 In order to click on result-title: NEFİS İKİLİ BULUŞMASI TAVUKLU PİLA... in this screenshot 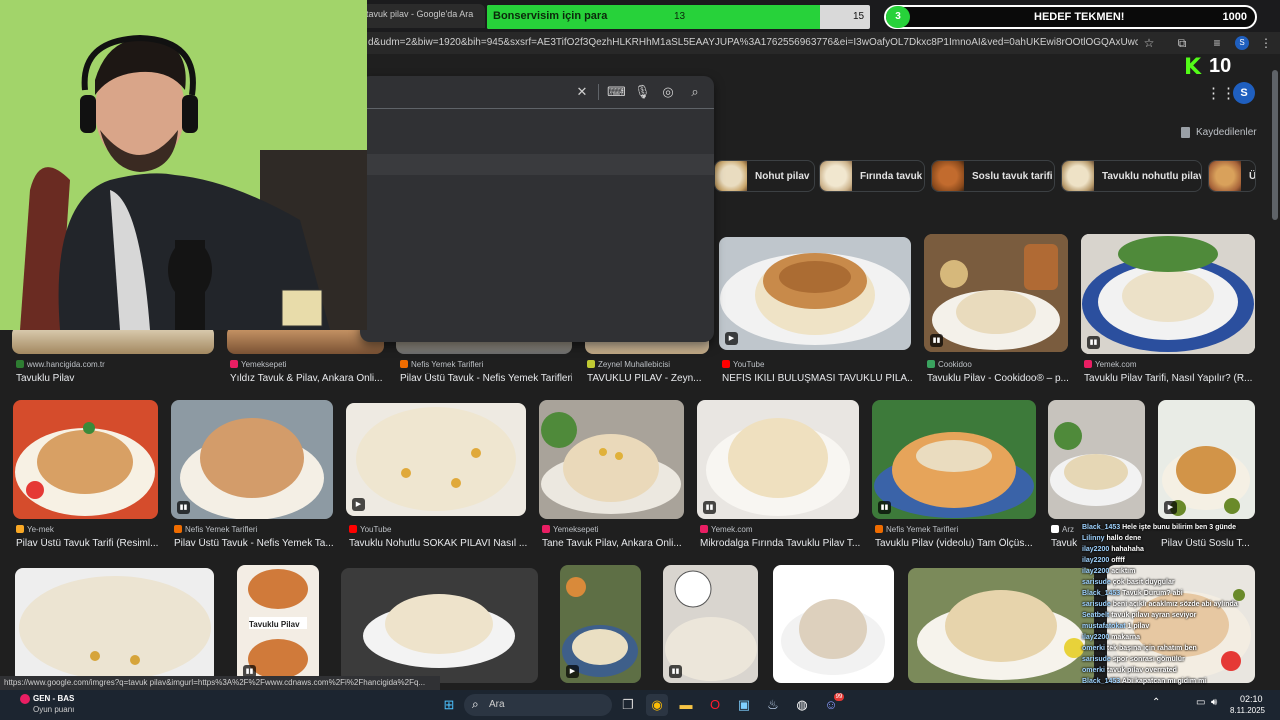, I will do `click(817, 378)`.